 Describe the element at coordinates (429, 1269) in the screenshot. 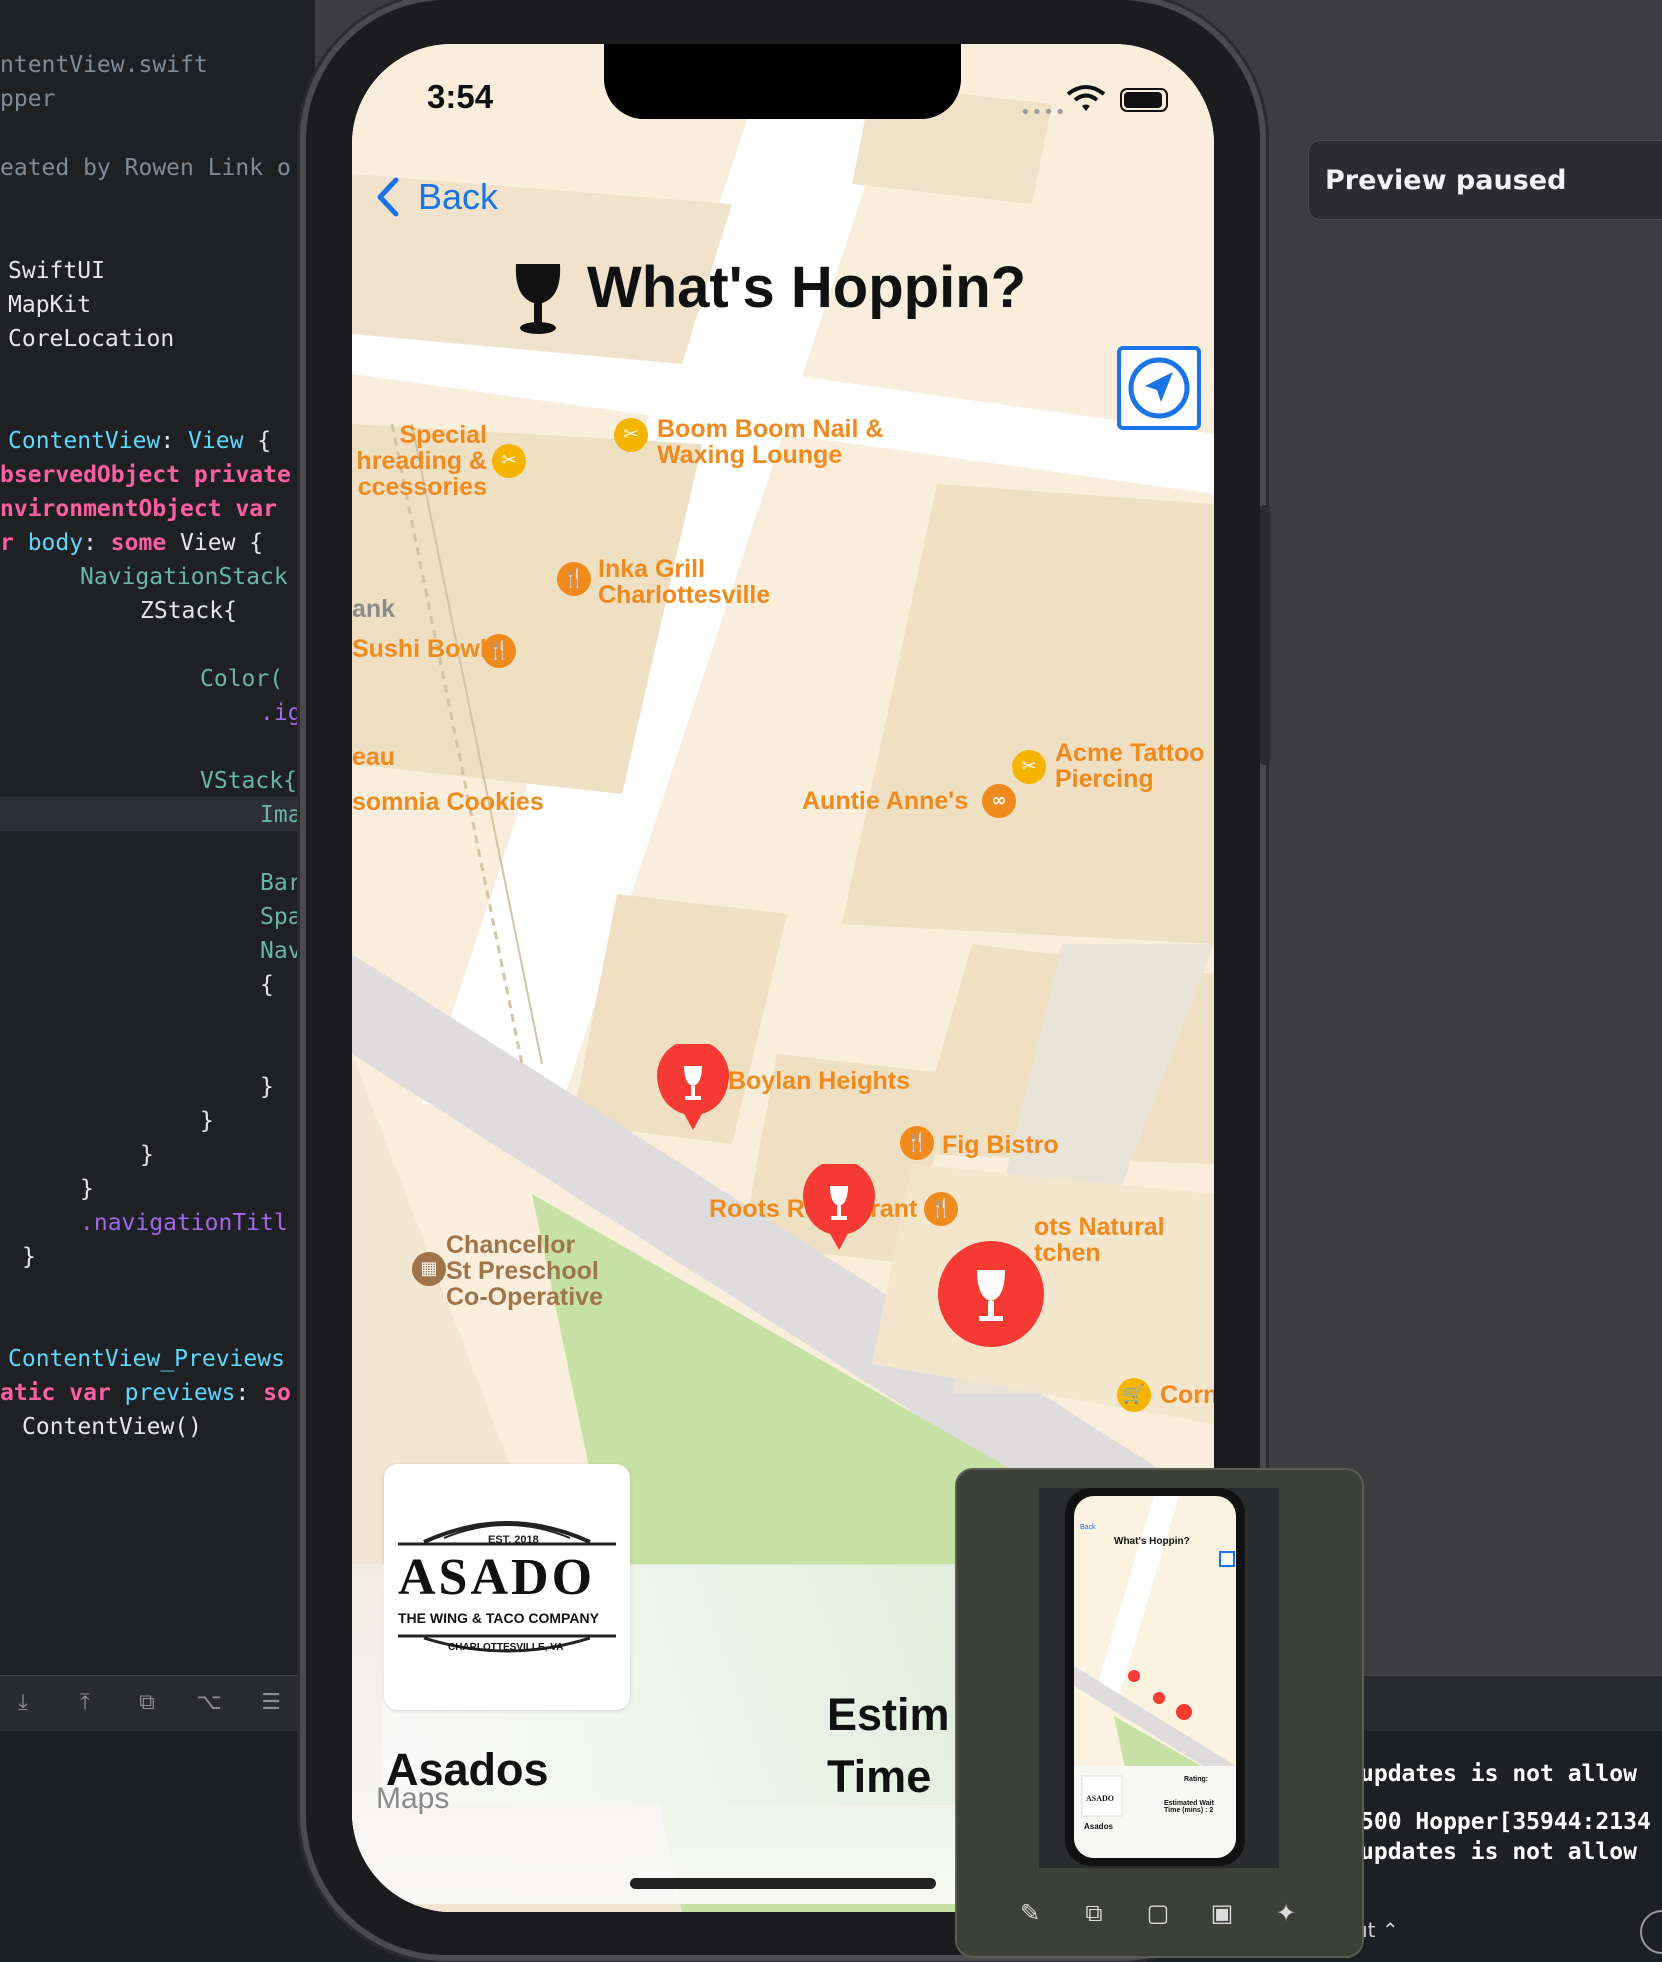

I see `school-icon: ▦` at that location.